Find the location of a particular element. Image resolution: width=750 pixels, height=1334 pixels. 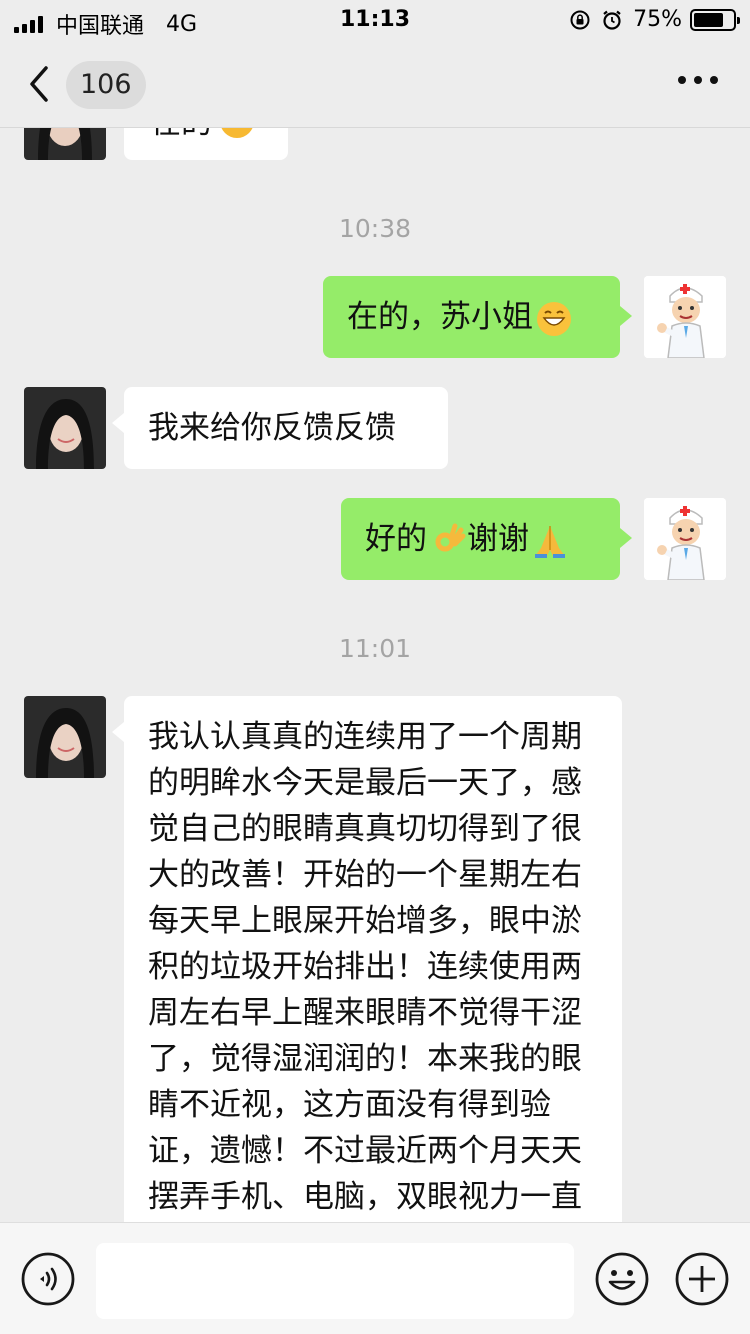

message-input is located at coordinates (335, 1281).